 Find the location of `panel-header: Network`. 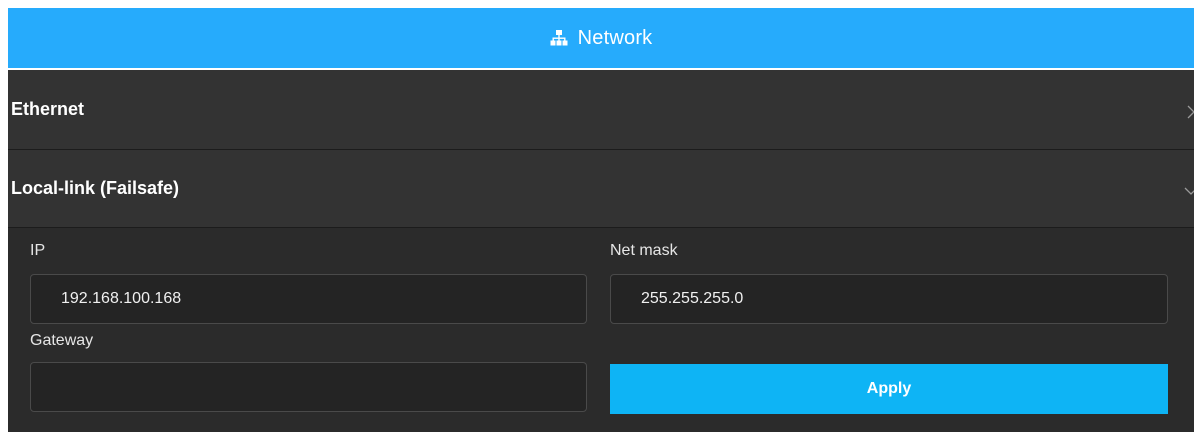

panel-header: Network is located at coordinates (601, 39).